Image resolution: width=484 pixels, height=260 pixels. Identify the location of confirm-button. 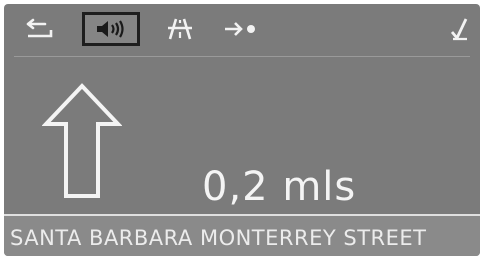
(459, 29).